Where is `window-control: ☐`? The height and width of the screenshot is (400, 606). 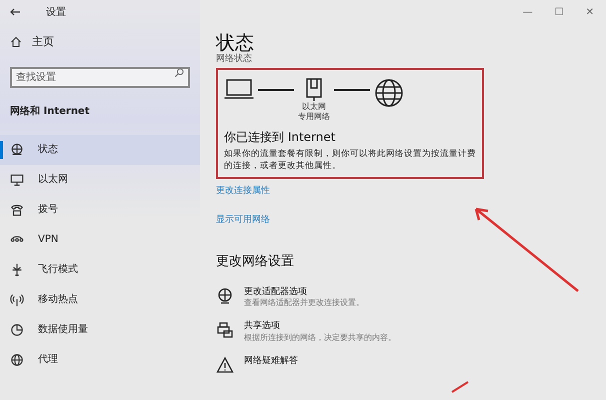
window-control: ☐ is located at coordinates (559, 12).